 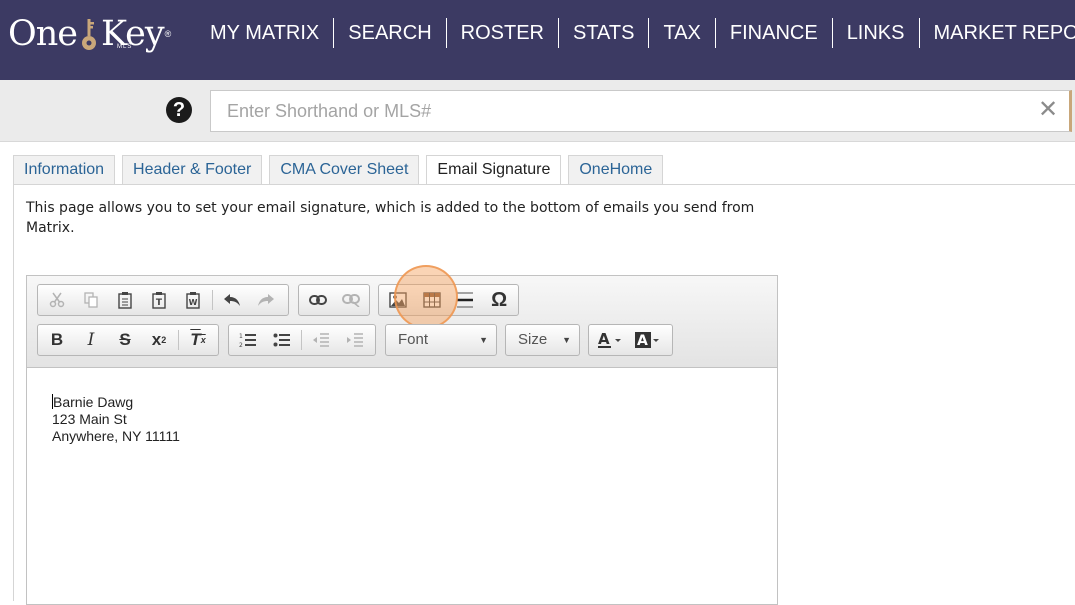 I want to click on tab-onehome: OneHome, so click(x=615, y=169).